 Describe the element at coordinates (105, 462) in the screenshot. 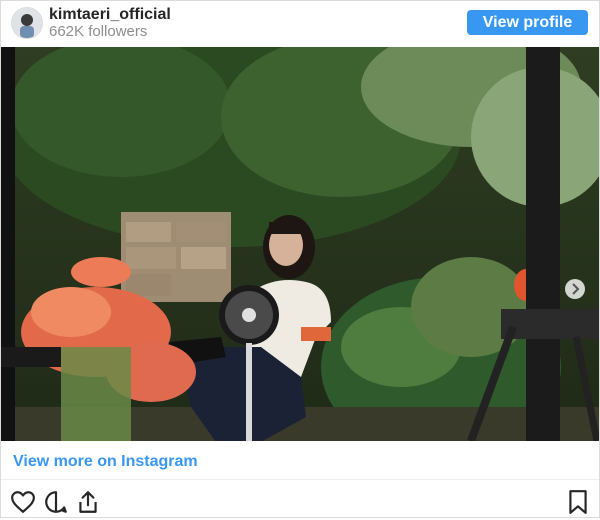

I see `view-more-link: View more on Instagram` at that location.